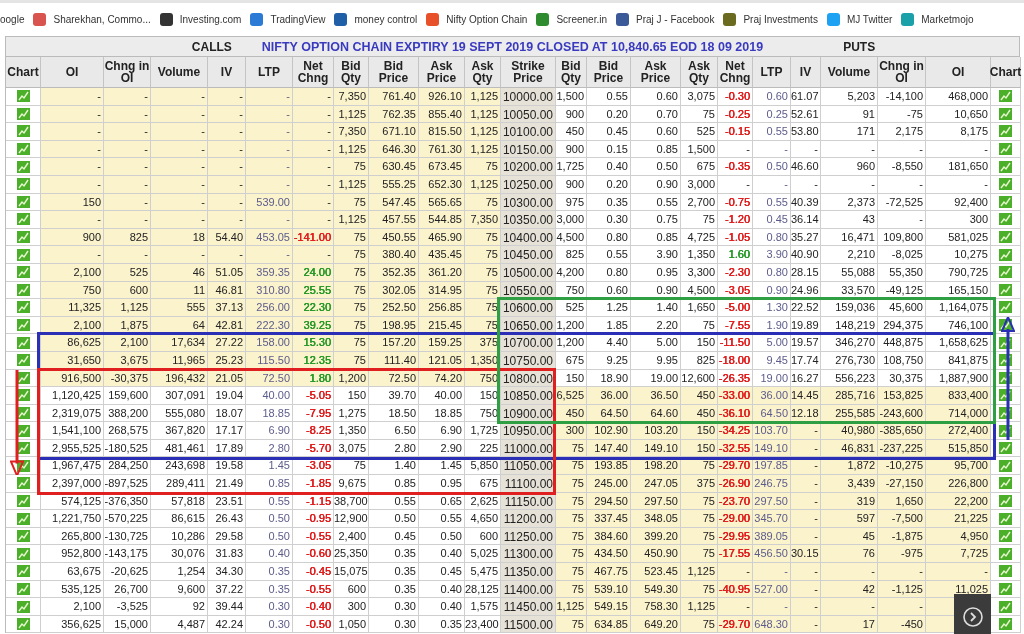  Describe the element at coordinates (780, 19) in the screenshot. I see `bookmark-link: Praj Investments` at that location.